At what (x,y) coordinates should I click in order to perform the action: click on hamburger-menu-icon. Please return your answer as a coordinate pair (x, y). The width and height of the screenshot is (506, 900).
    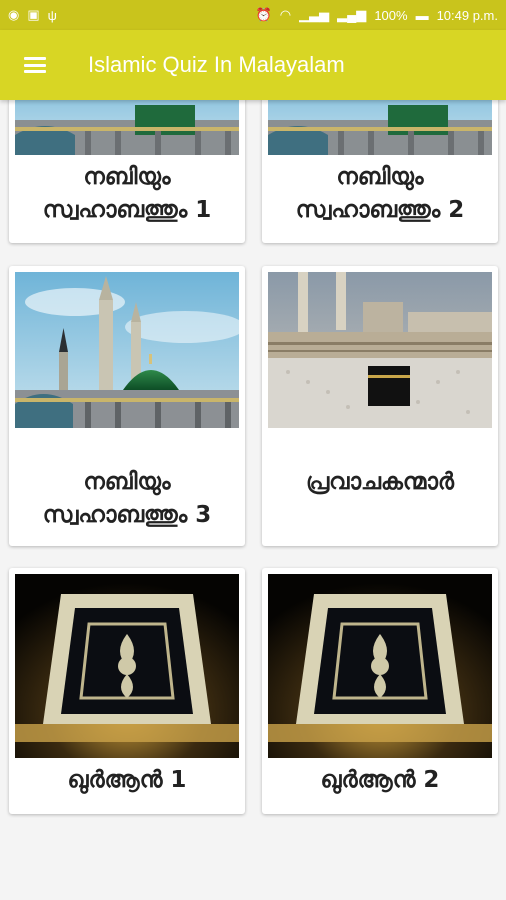
    Looking at the image, I should click on (35, 65).